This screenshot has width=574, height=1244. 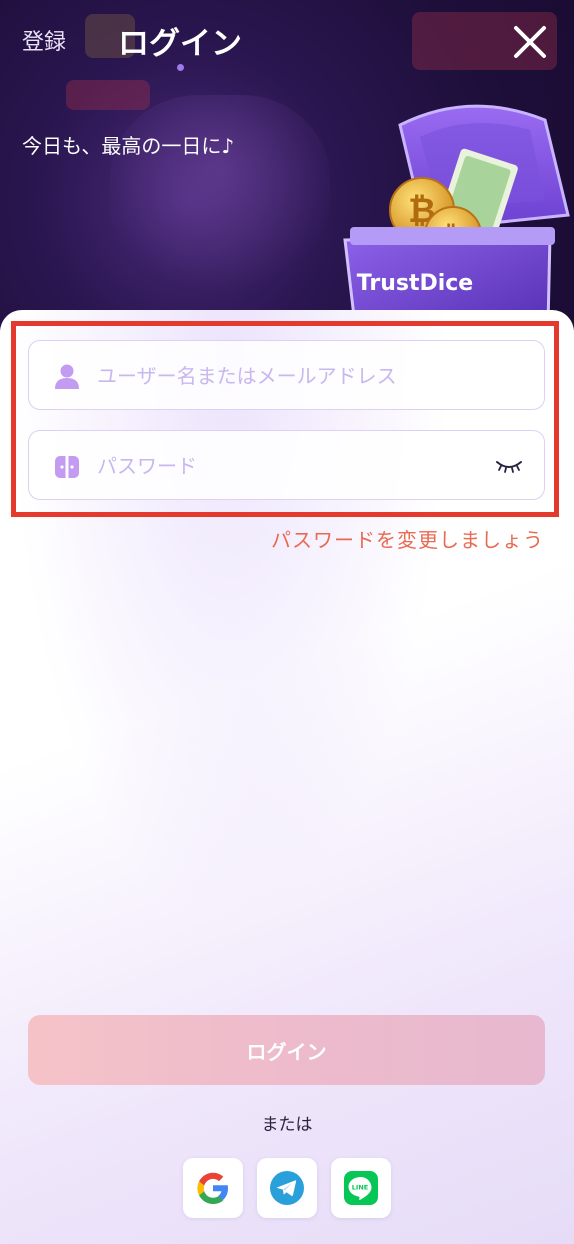 I want to click on telegram-icon, so click(x=287, y=1188).